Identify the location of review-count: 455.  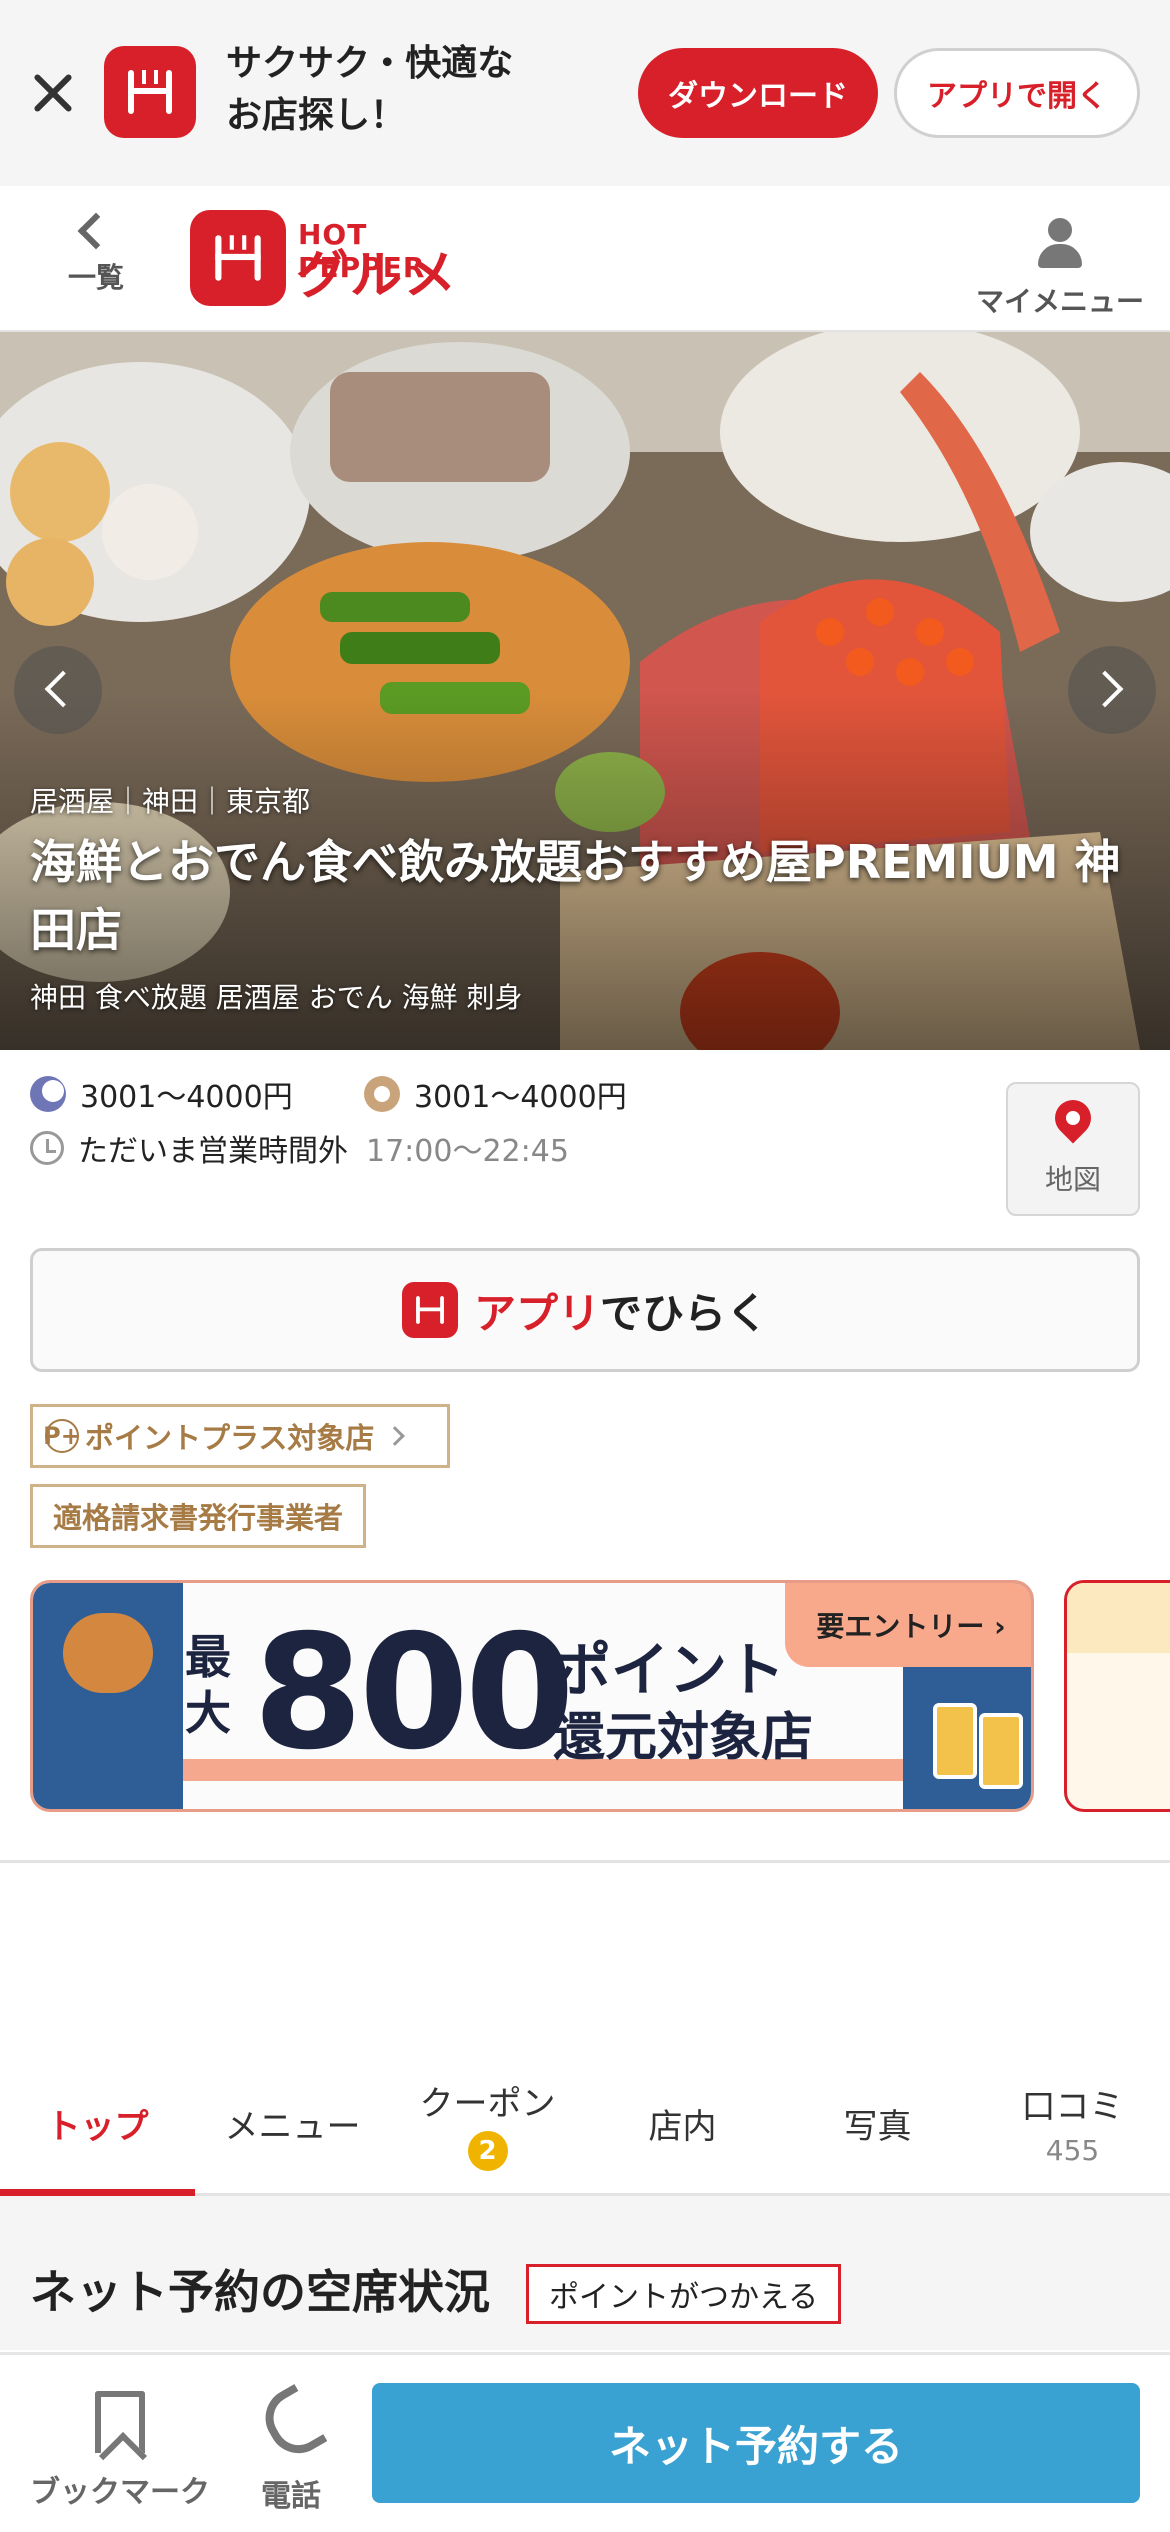
(1072, 2150).